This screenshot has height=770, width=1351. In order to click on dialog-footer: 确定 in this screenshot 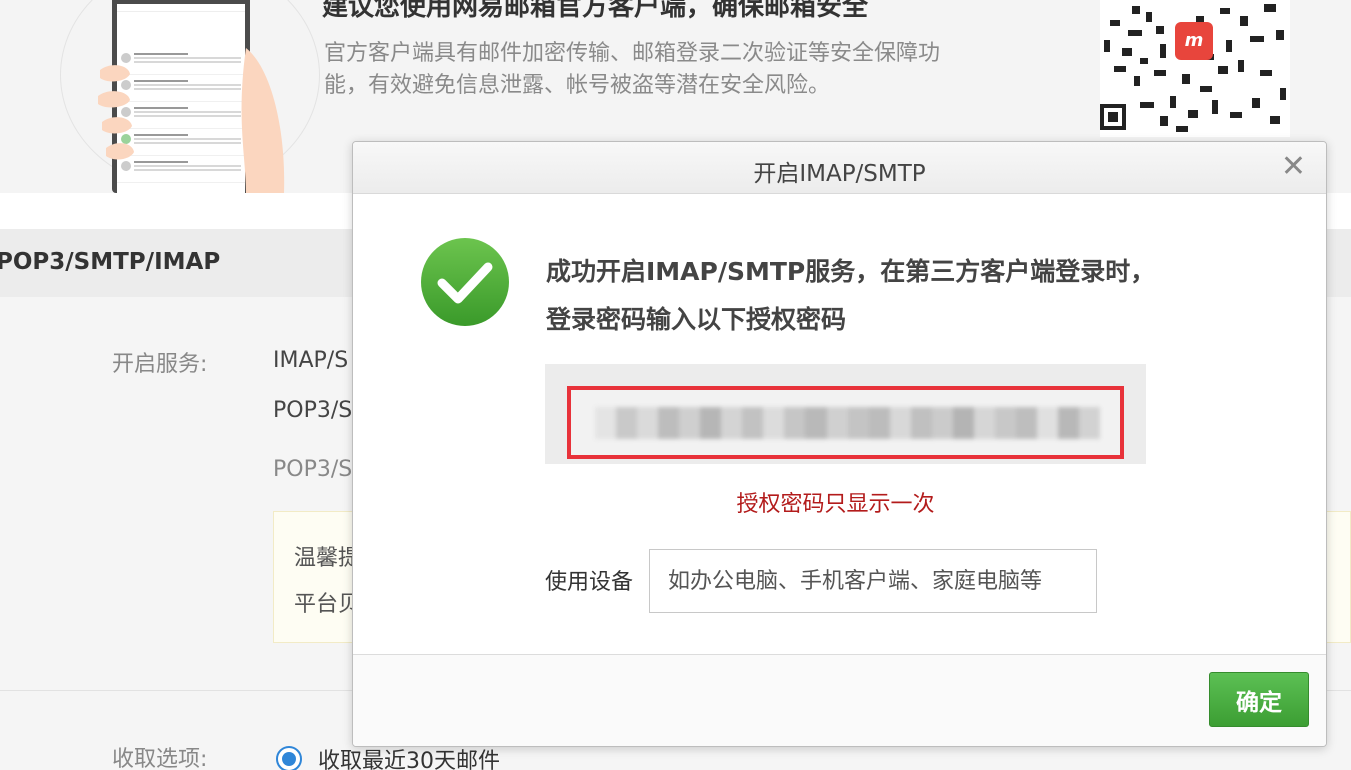, I will do `click(839, 700)`.